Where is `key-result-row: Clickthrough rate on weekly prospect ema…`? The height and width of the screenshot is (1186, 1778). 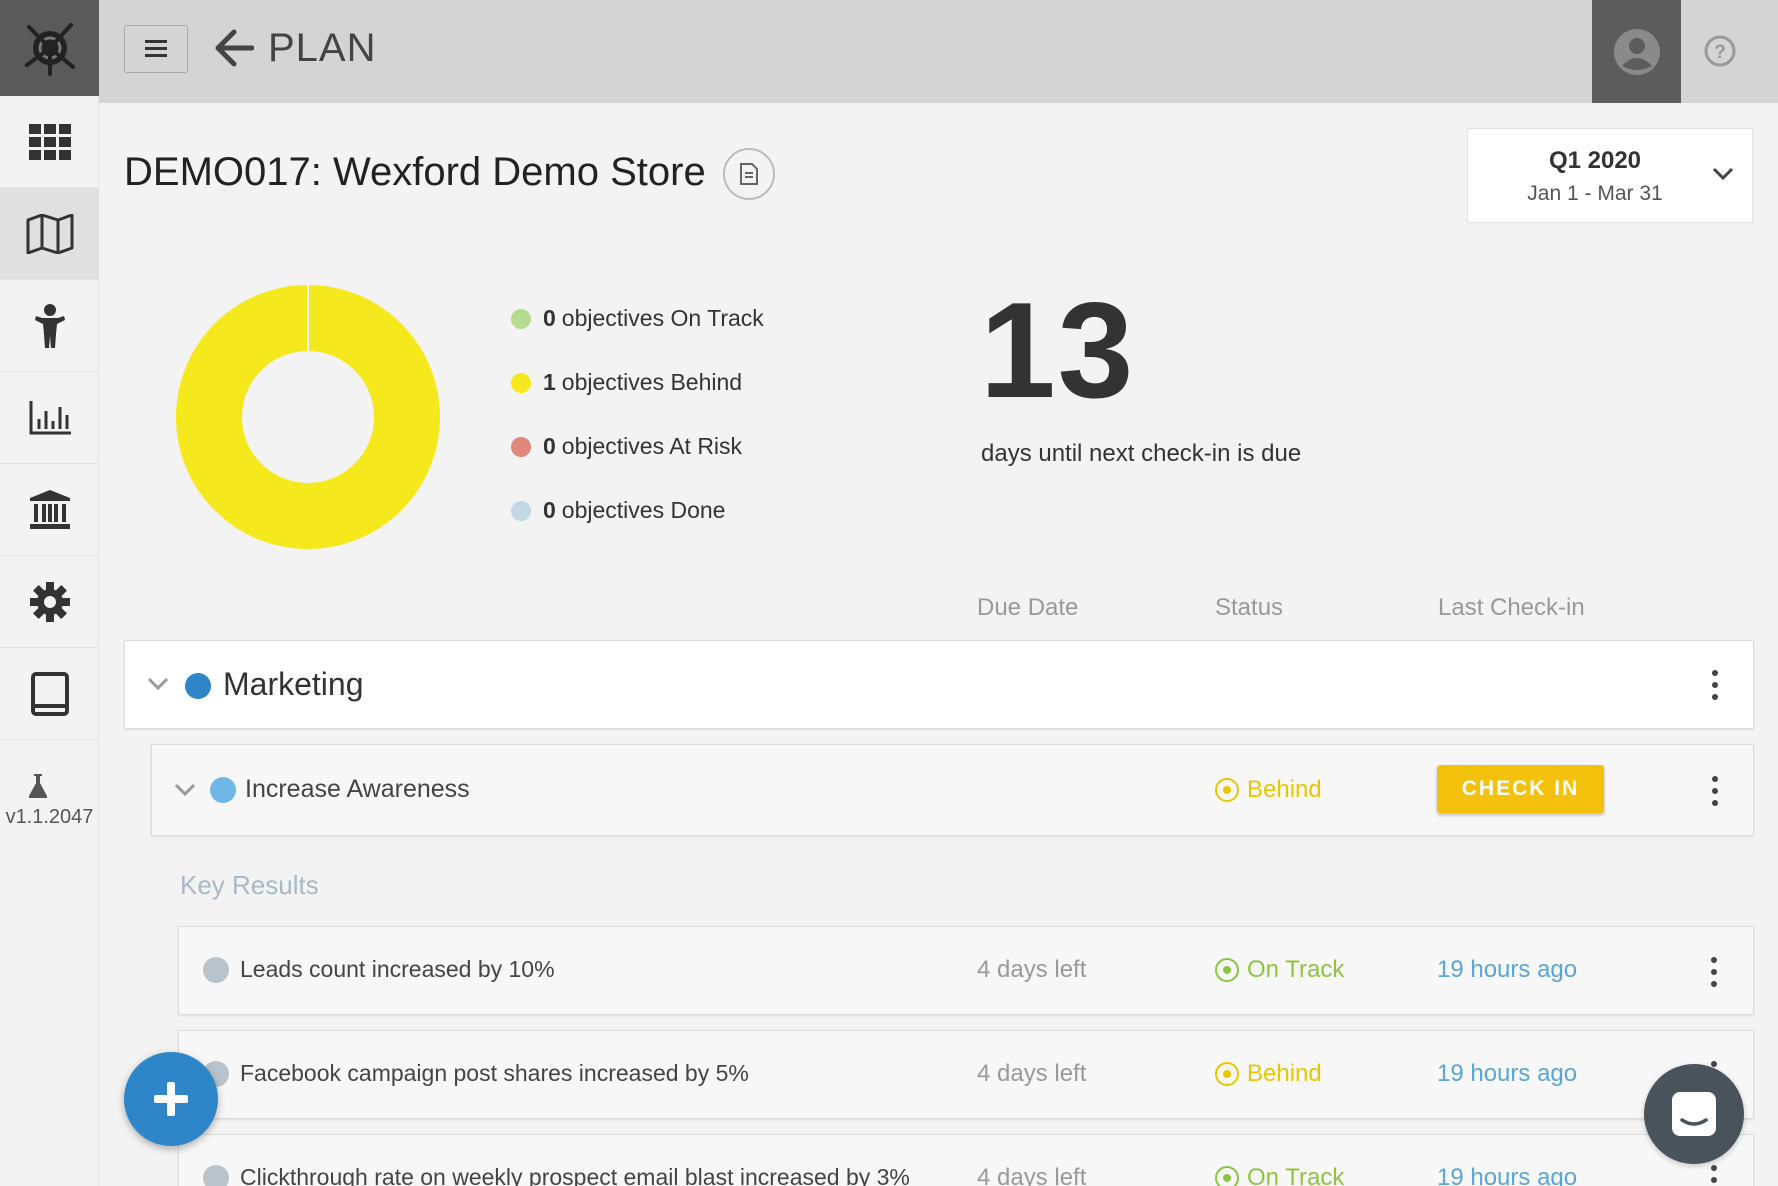 key-result-row: Clickthrough rate on weekly prospect ema… is located at coordinates (966, 1160).